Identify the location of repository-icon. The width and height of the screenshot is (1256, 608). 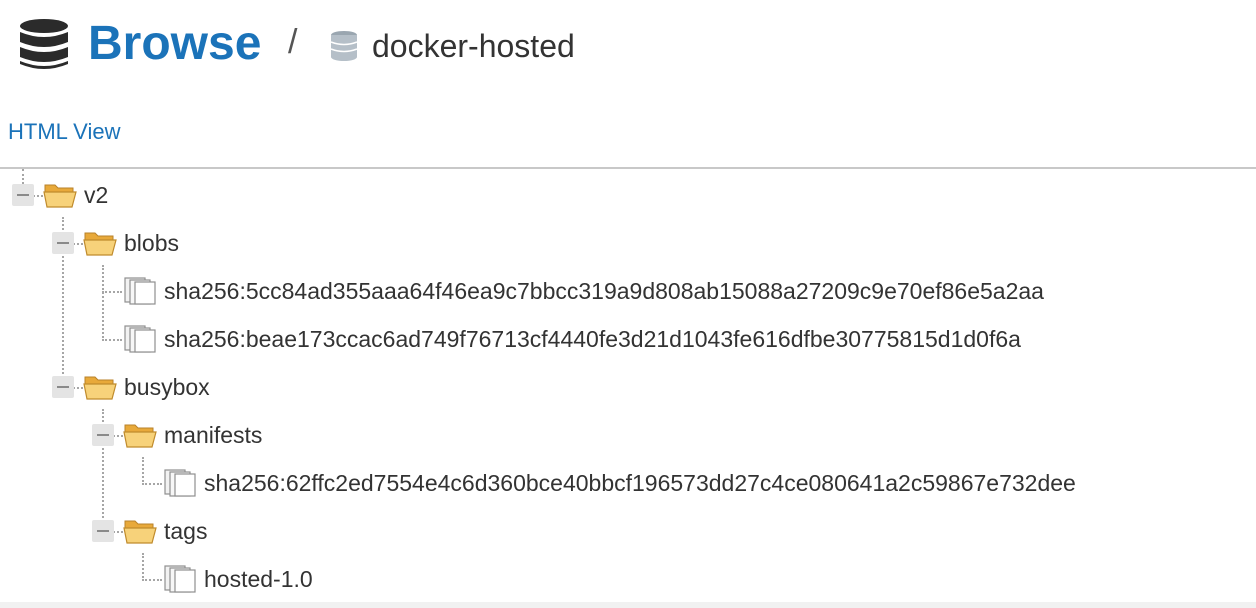
(344, 46).